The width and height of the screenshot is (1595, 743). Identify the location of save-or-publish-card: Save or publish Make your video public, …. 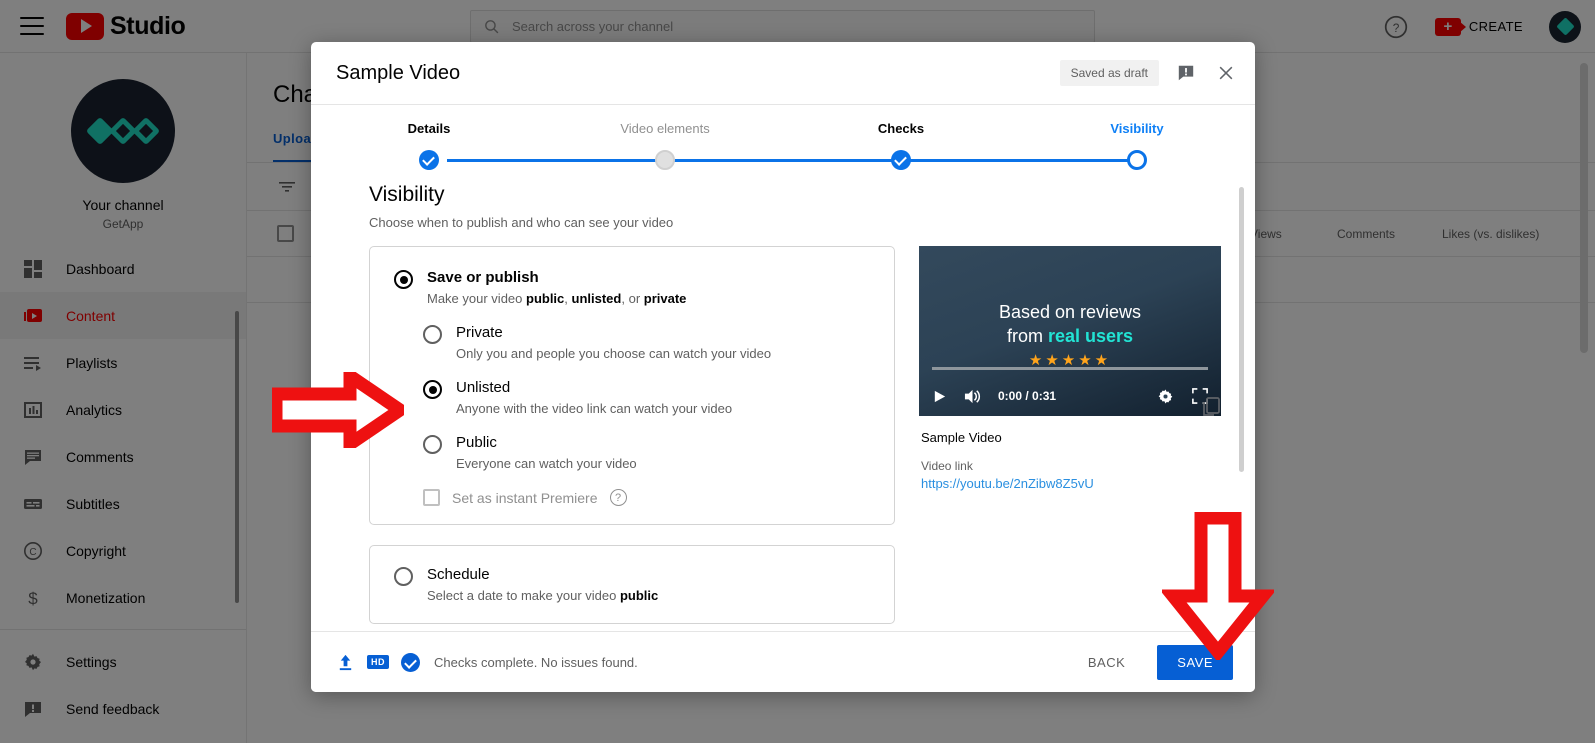
(632, 385).